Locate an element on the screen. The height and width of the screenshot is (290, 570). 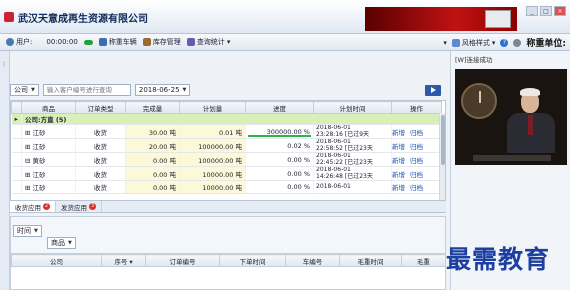
customer-search-input is located at coordinates (86, 90).